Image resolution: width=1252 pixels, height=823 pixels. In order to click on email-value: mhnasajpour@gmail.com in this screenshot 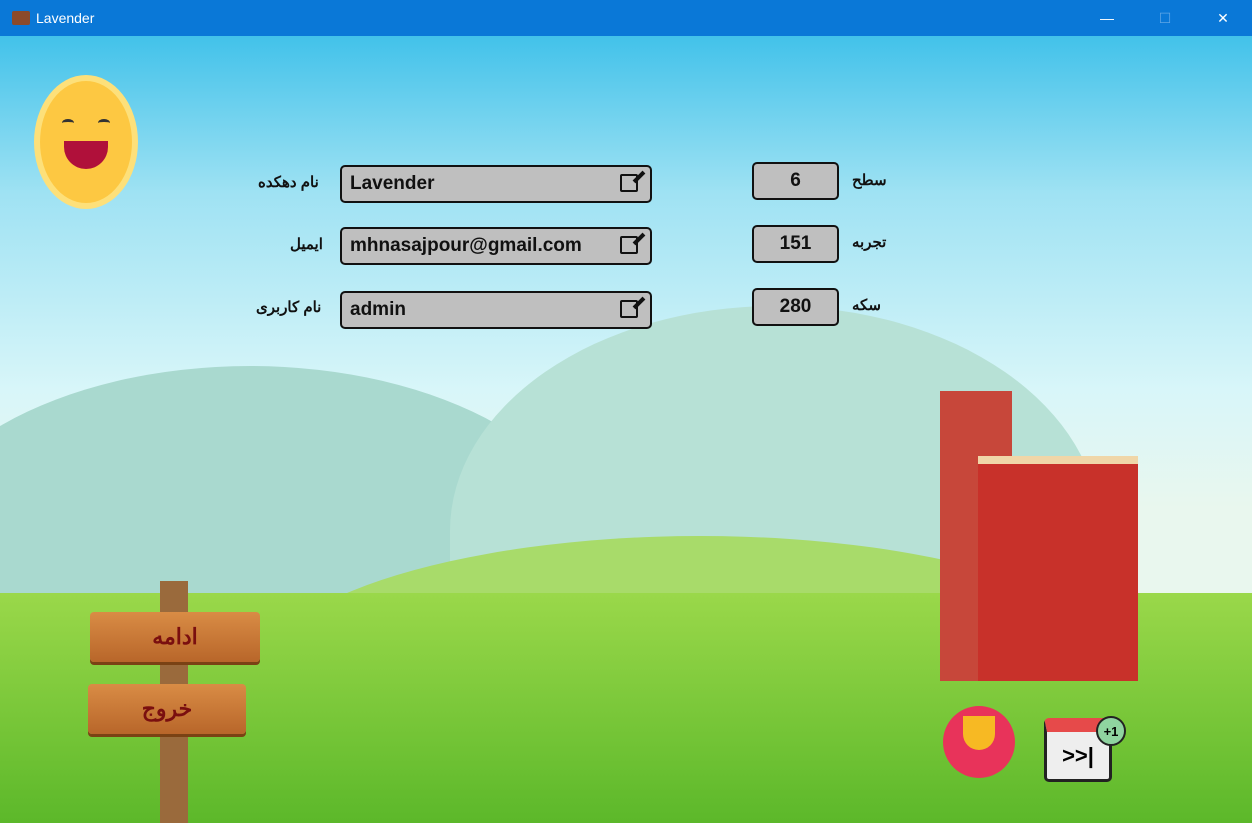, I will do `click(466, 245)`.